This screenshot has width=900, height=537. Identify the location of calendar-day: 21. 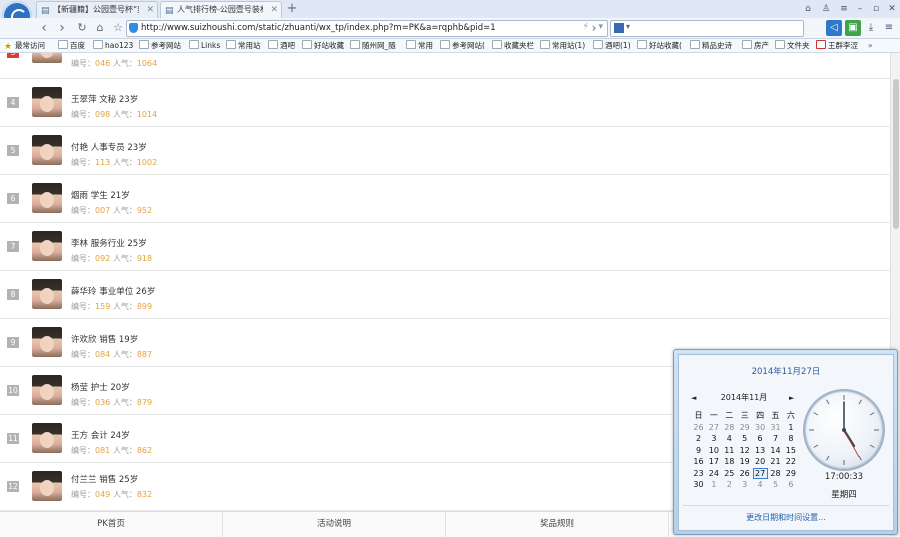
(775, 461).